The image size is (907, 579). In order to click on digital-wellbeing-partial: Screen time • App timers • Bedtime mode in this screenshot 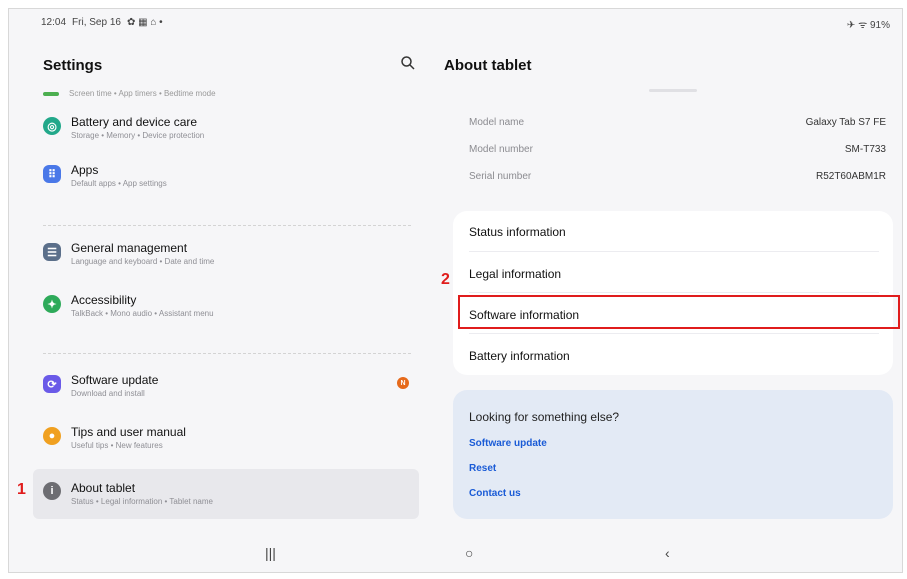, I will do `click(129, 93)`.